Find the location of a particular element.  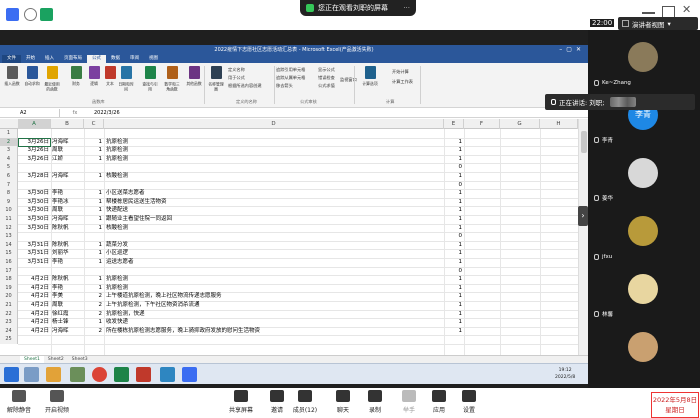

row-header: 16 is located at coordinates (9, 262).